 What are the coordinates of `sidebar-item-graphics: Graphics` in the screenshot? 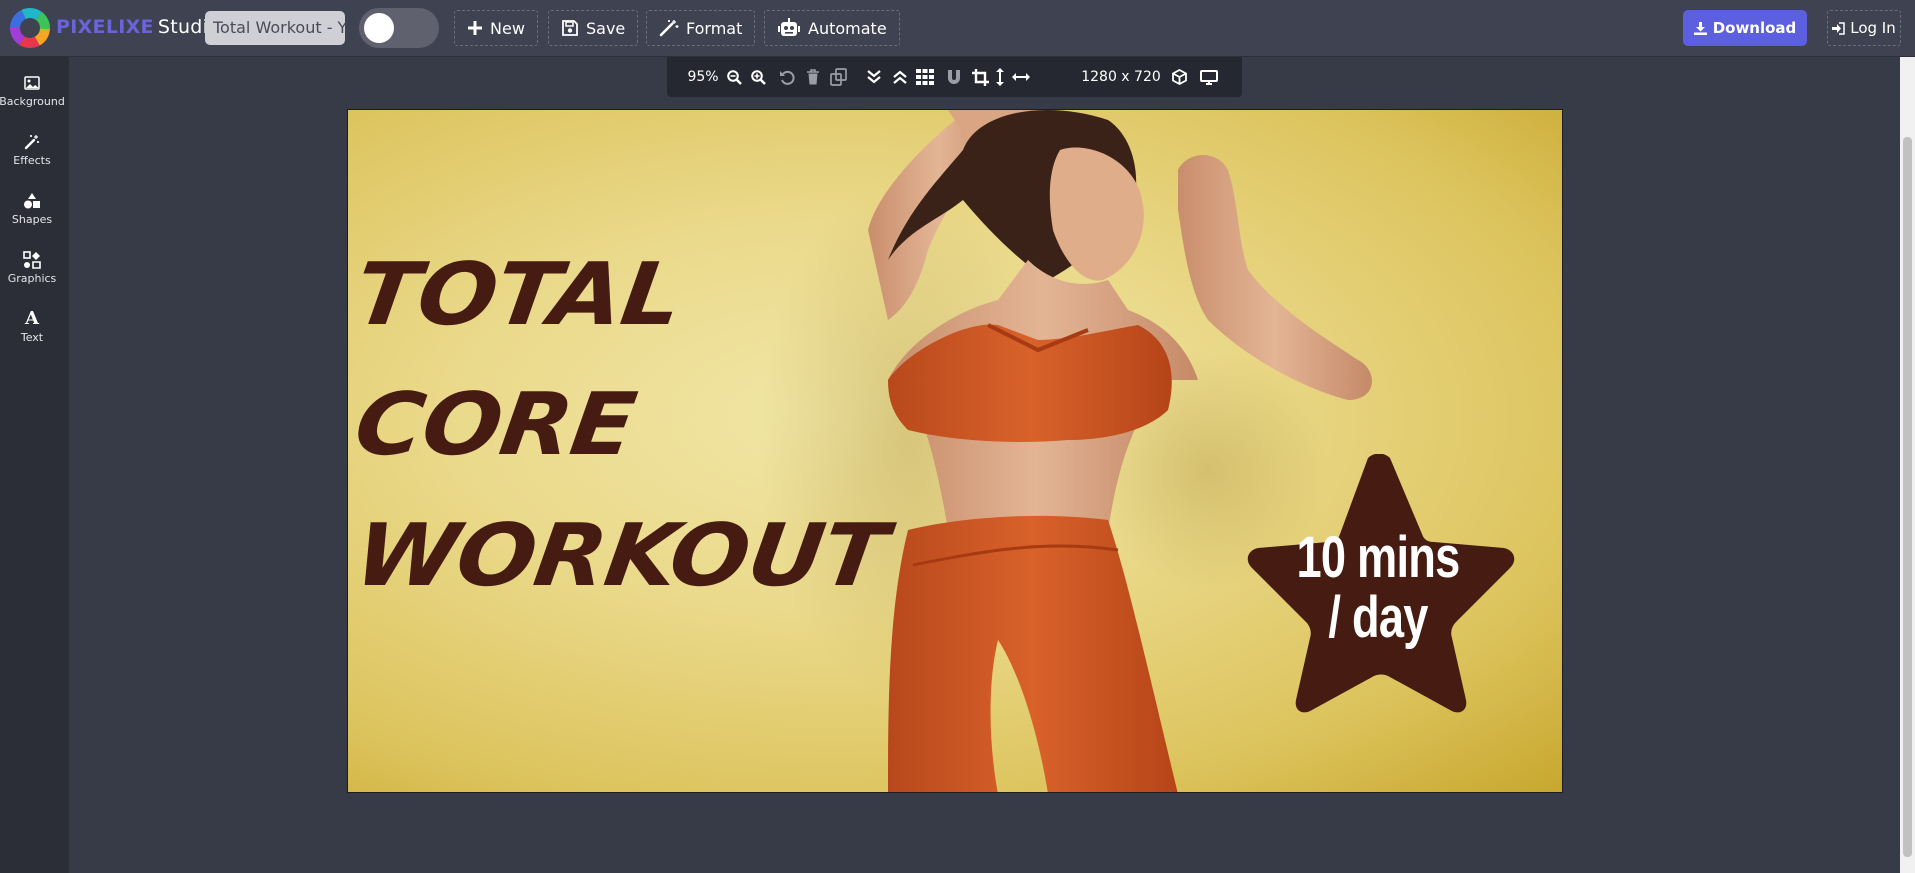 It's located at (32, 268).